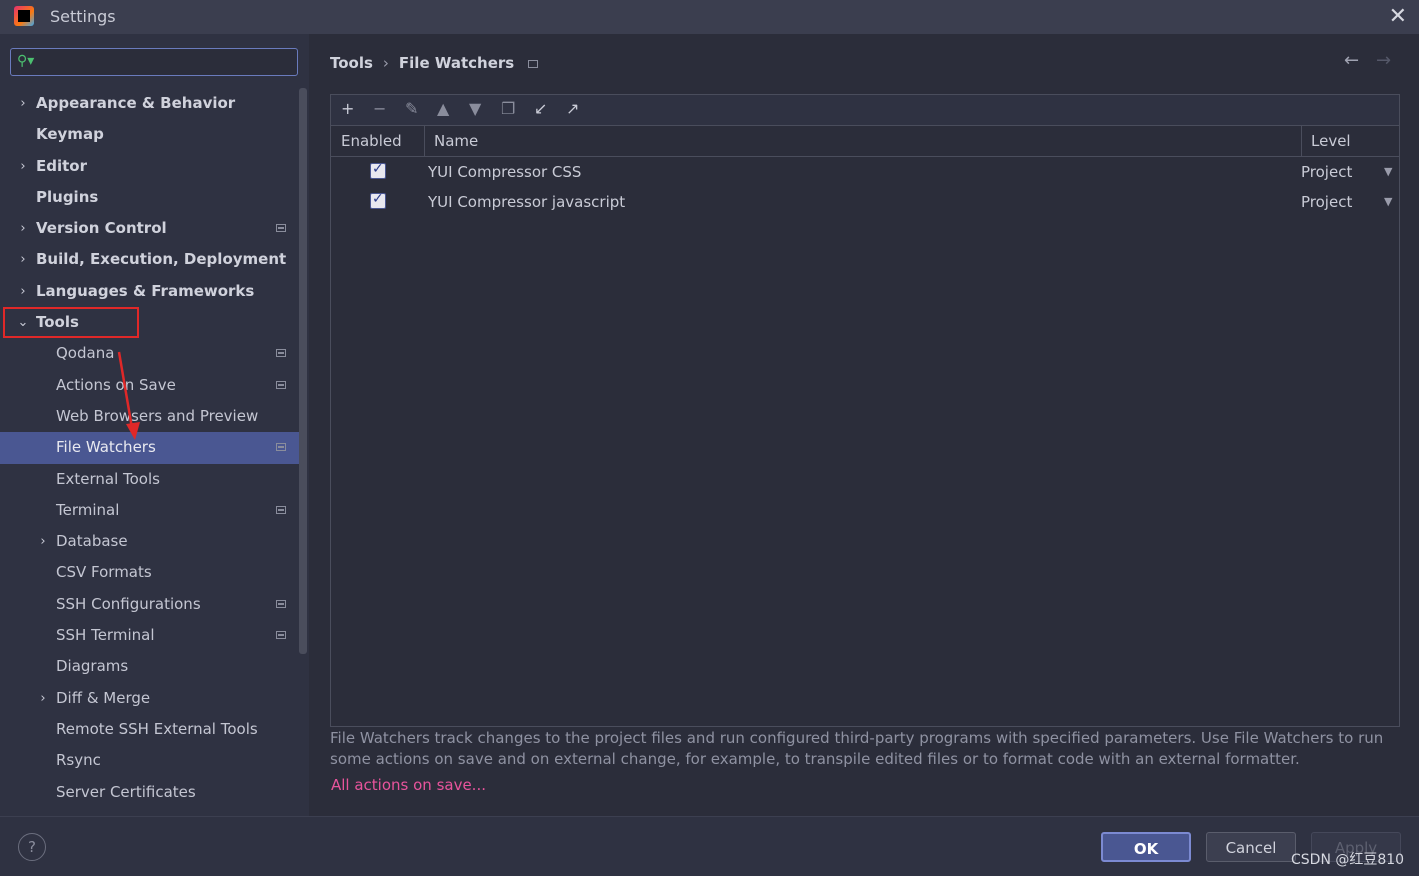 This screenshot has height=876, width=1419. Describe the element at coordinates (61, 165) in the screenshot. I see `sidebar-item-label: Editor` at that location.